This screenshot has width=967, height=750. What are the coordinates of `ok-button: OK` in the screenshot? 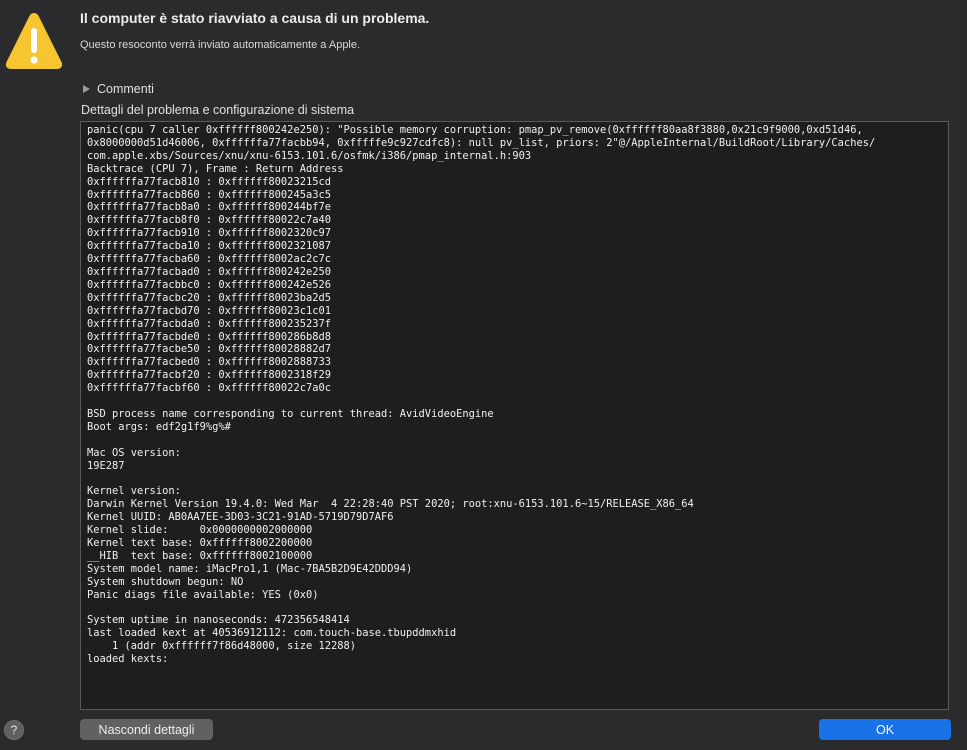 It's located at (885, 729).